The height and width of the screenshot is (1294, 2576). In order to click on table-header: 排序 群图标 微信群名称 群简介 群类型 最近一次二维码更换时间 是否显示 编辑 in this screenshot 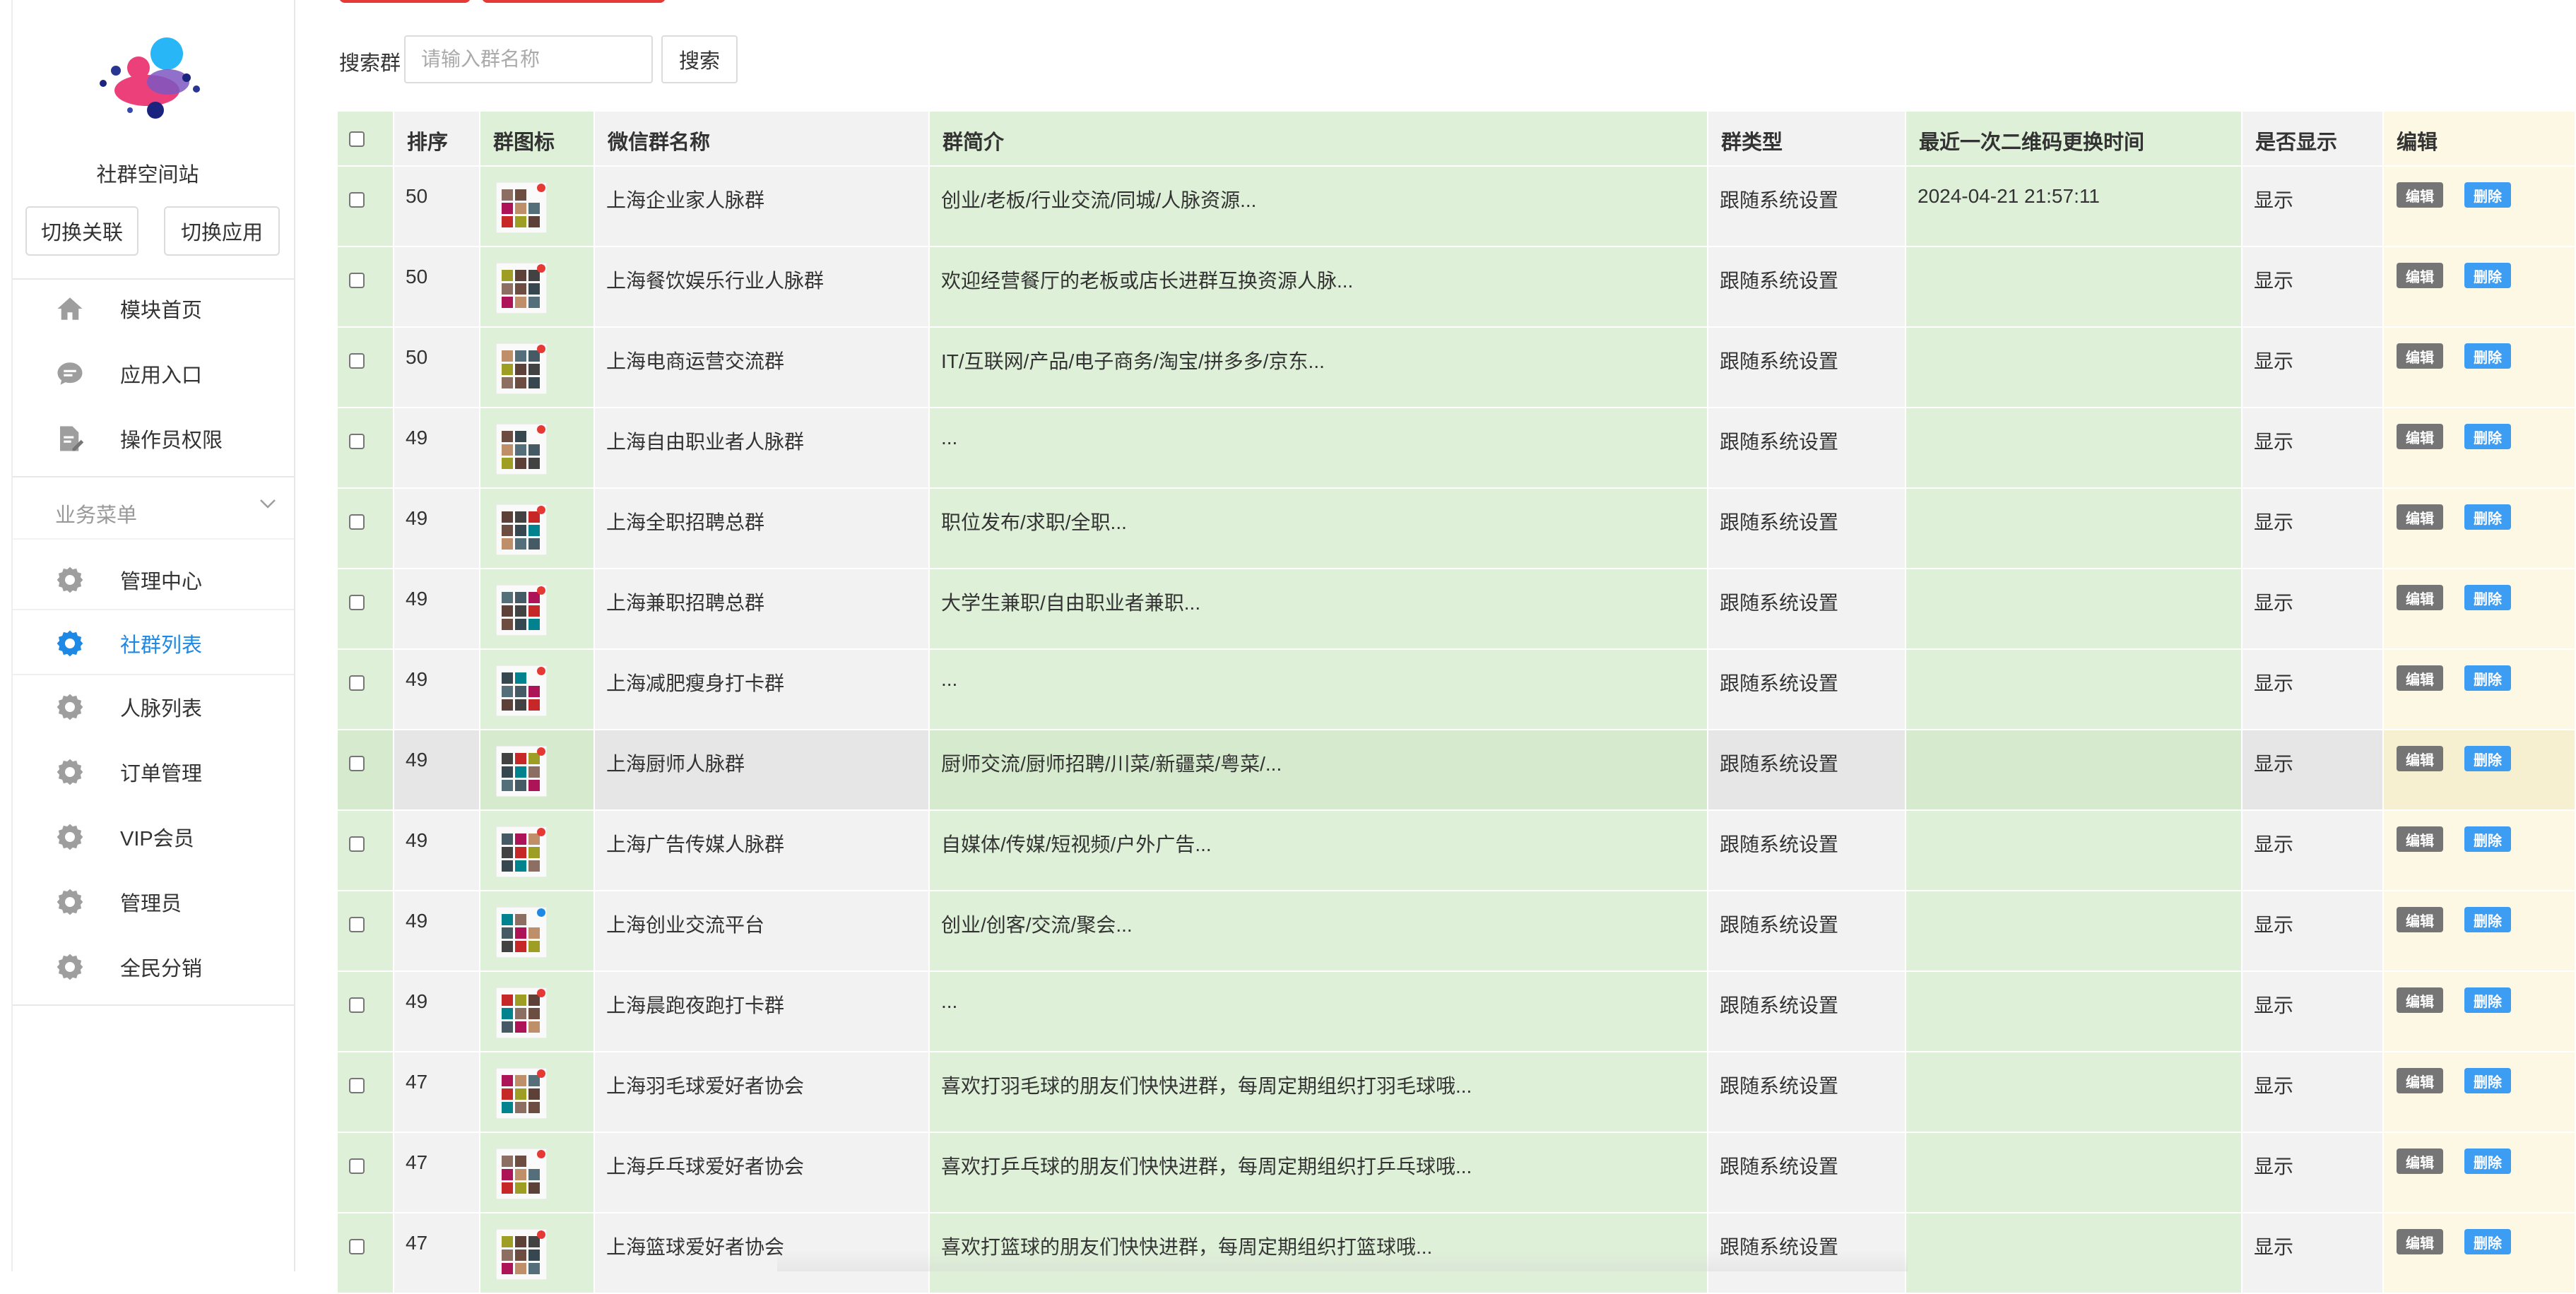, I will do `click(1457, 139)`.